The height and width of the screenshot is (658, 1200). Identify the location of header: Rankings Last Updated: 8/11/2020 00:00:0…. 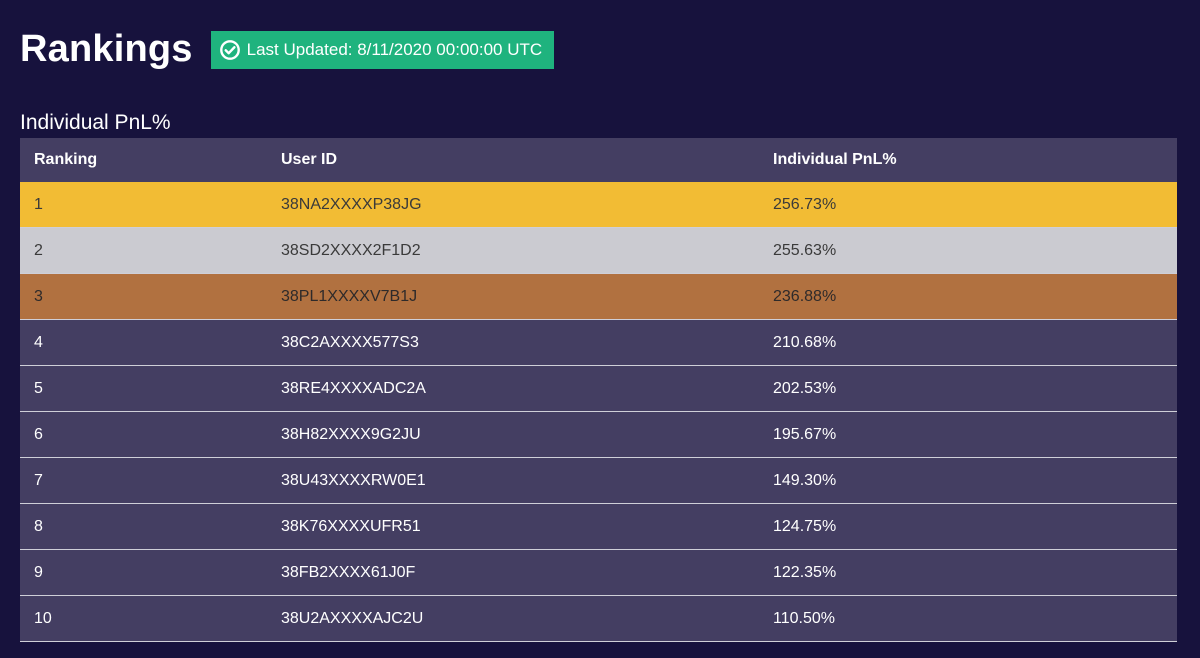
(287, 49).